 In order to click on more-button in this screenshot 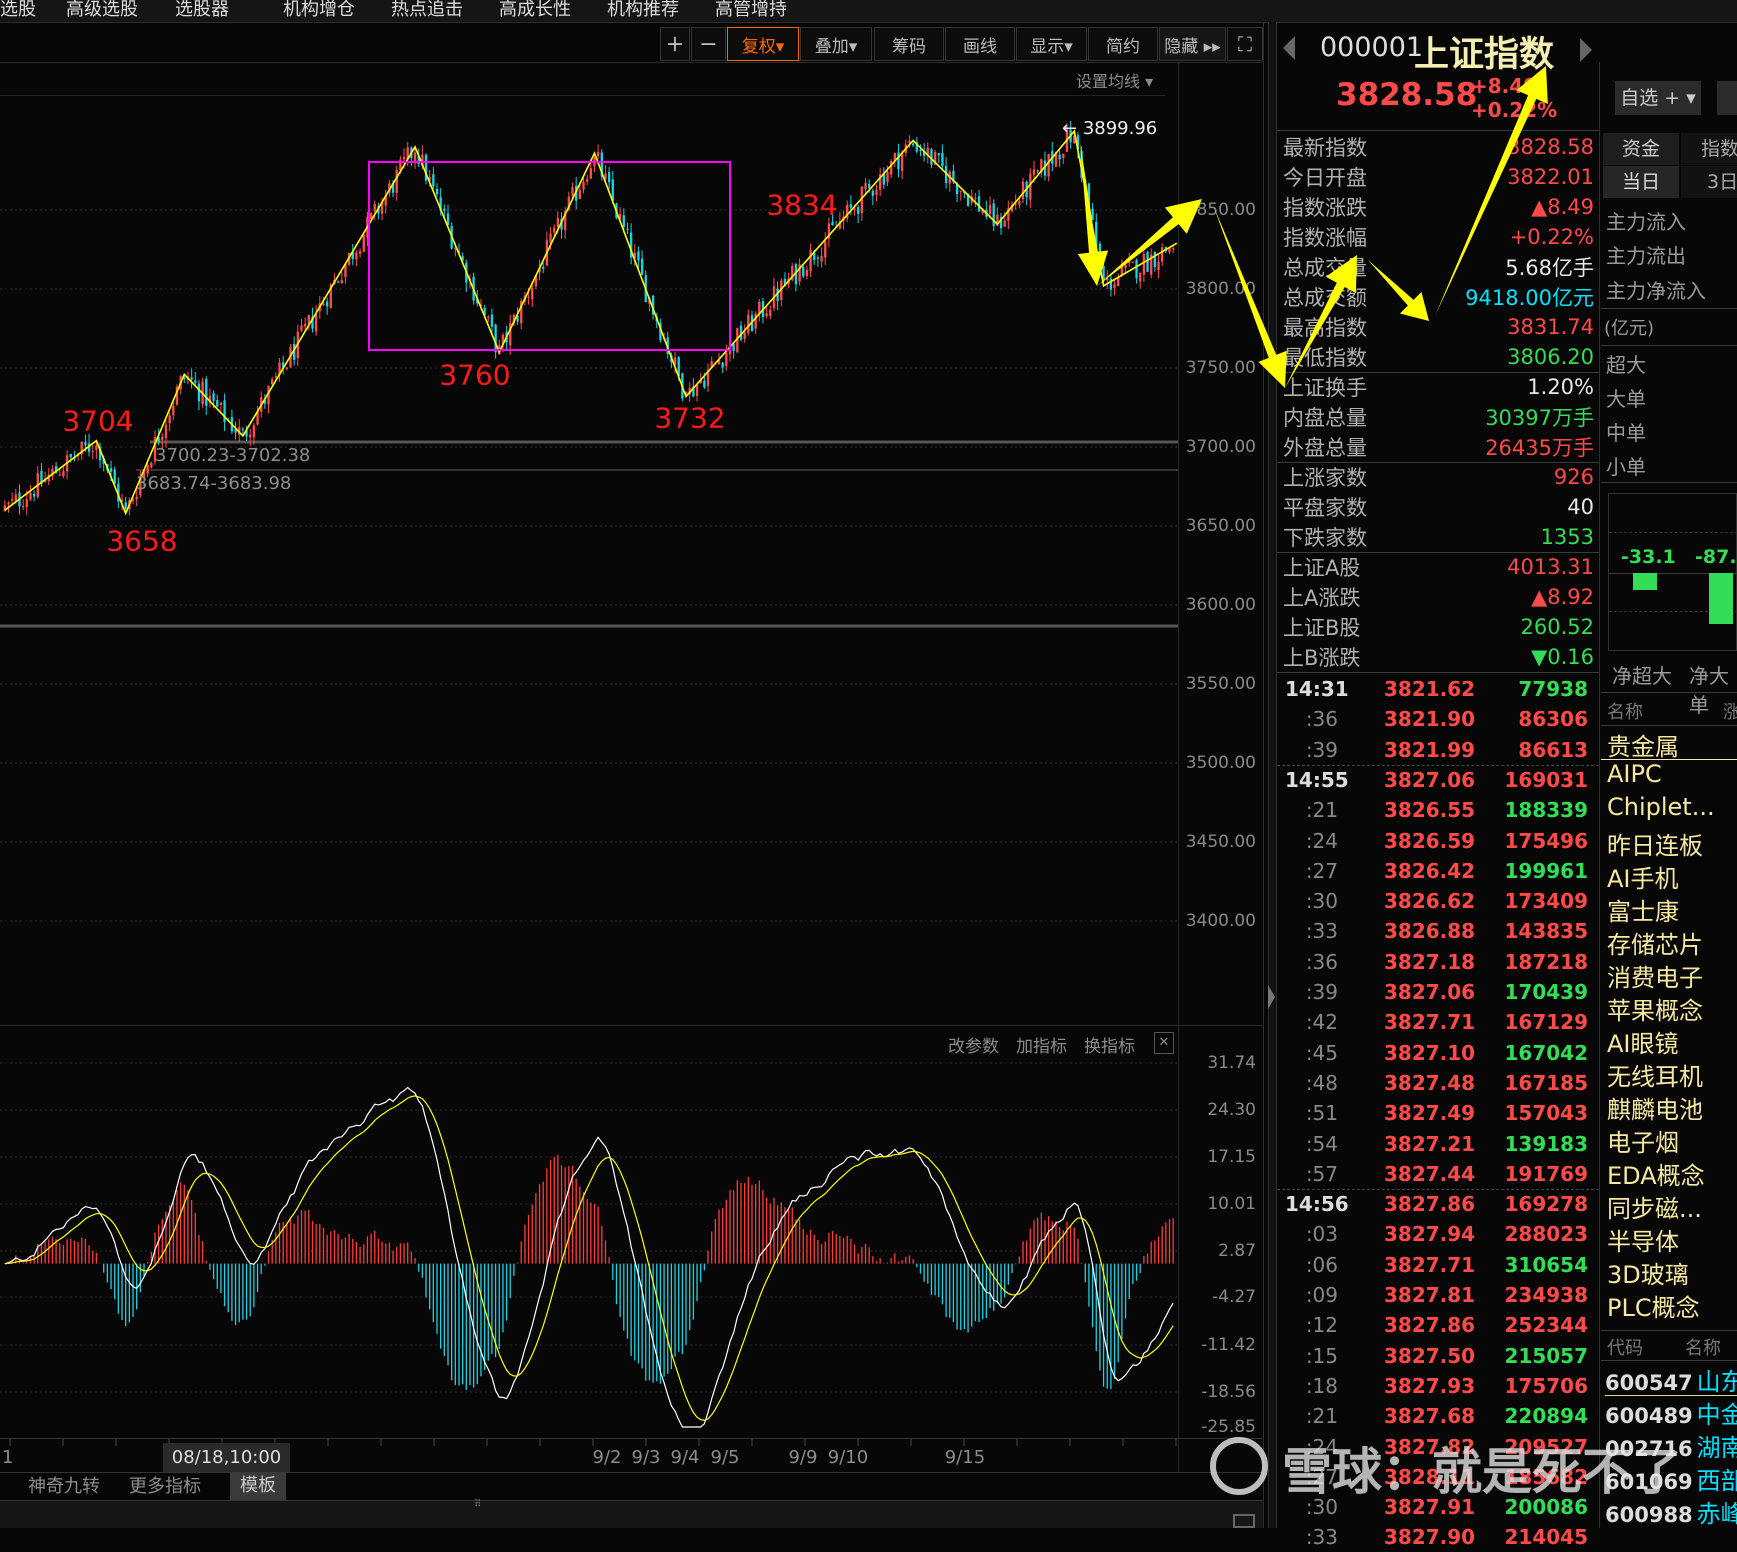, I will do `click(1727, 98)`.